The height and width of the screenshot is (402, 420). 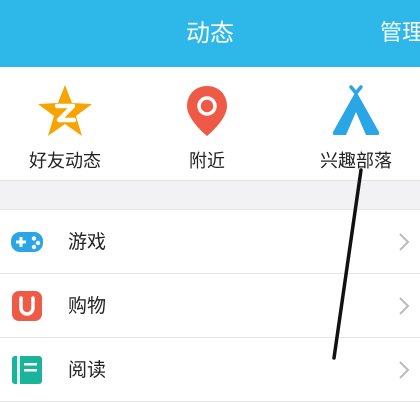 I want to click on quick-item-label: 附近, so click(x=207, y=161).